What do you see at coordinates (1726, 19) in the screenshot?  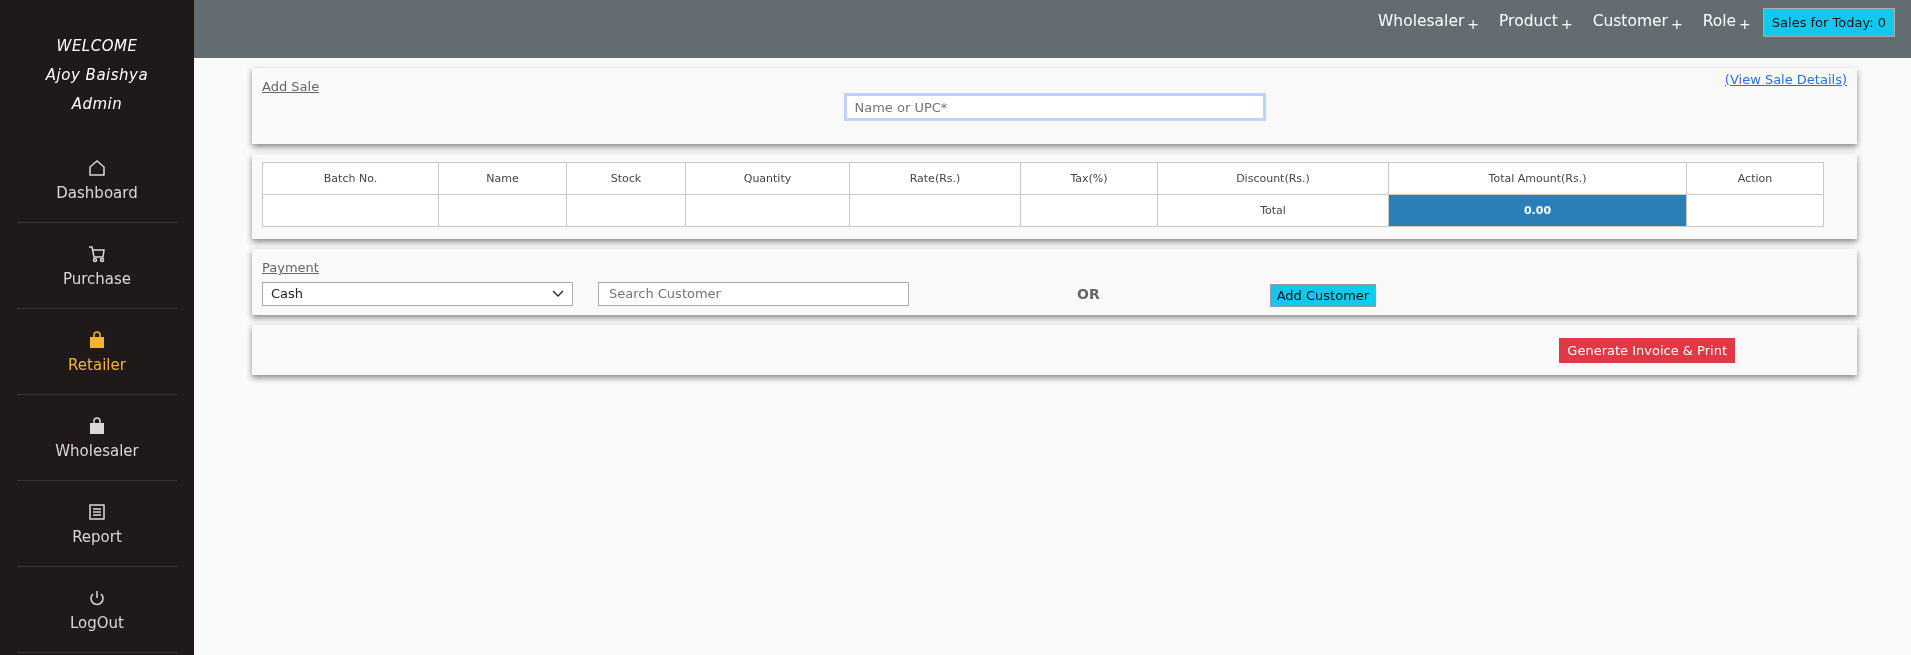 I see `nav-menu-item: Role +` at bounding box center [1726, 19].